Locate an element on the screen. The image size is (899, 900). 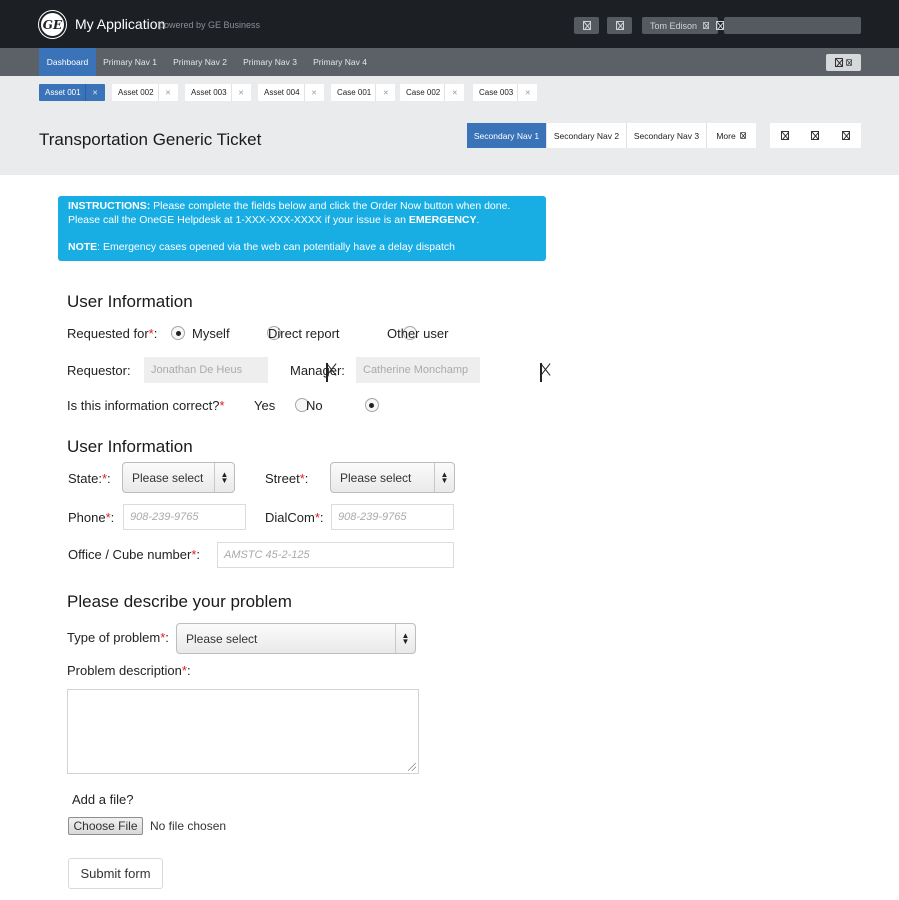
dialcom-label: DialCom*: is located at coordinates (294, 517).